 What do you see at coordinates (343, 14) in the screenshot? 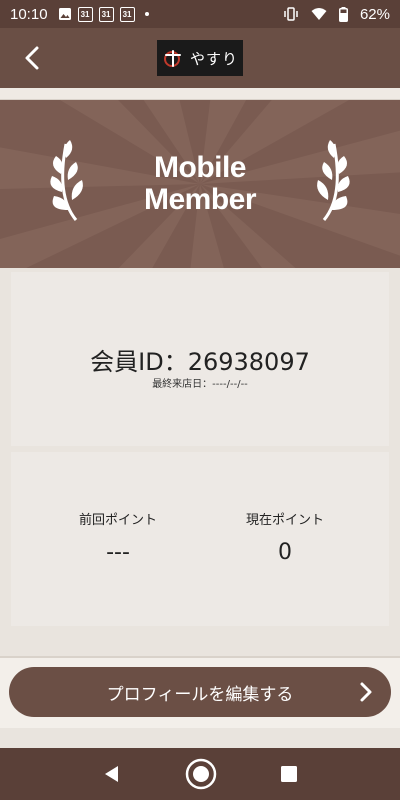
I see `battery-icon` at bounding box center [343, 14].